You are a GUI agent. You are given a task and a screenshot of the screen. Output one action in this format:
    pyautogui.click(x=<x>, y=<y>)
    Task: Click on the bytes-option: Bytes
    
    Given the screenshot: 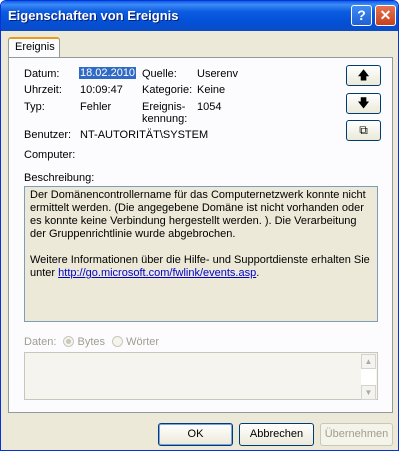 What is the action you would take?
    pyautogui.click(x=84, y=342)
    